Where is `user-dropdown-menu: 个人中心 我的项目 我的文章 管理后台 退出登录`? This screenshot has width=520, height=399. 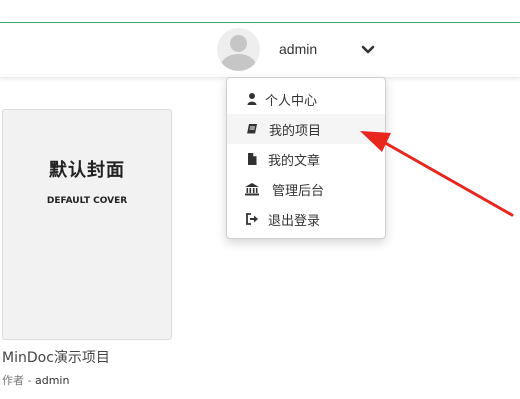 user-dropdown-menu: 个人中心 我的项目 我的文章 管理后台 退出登录 is located at coordinates (306, 158).